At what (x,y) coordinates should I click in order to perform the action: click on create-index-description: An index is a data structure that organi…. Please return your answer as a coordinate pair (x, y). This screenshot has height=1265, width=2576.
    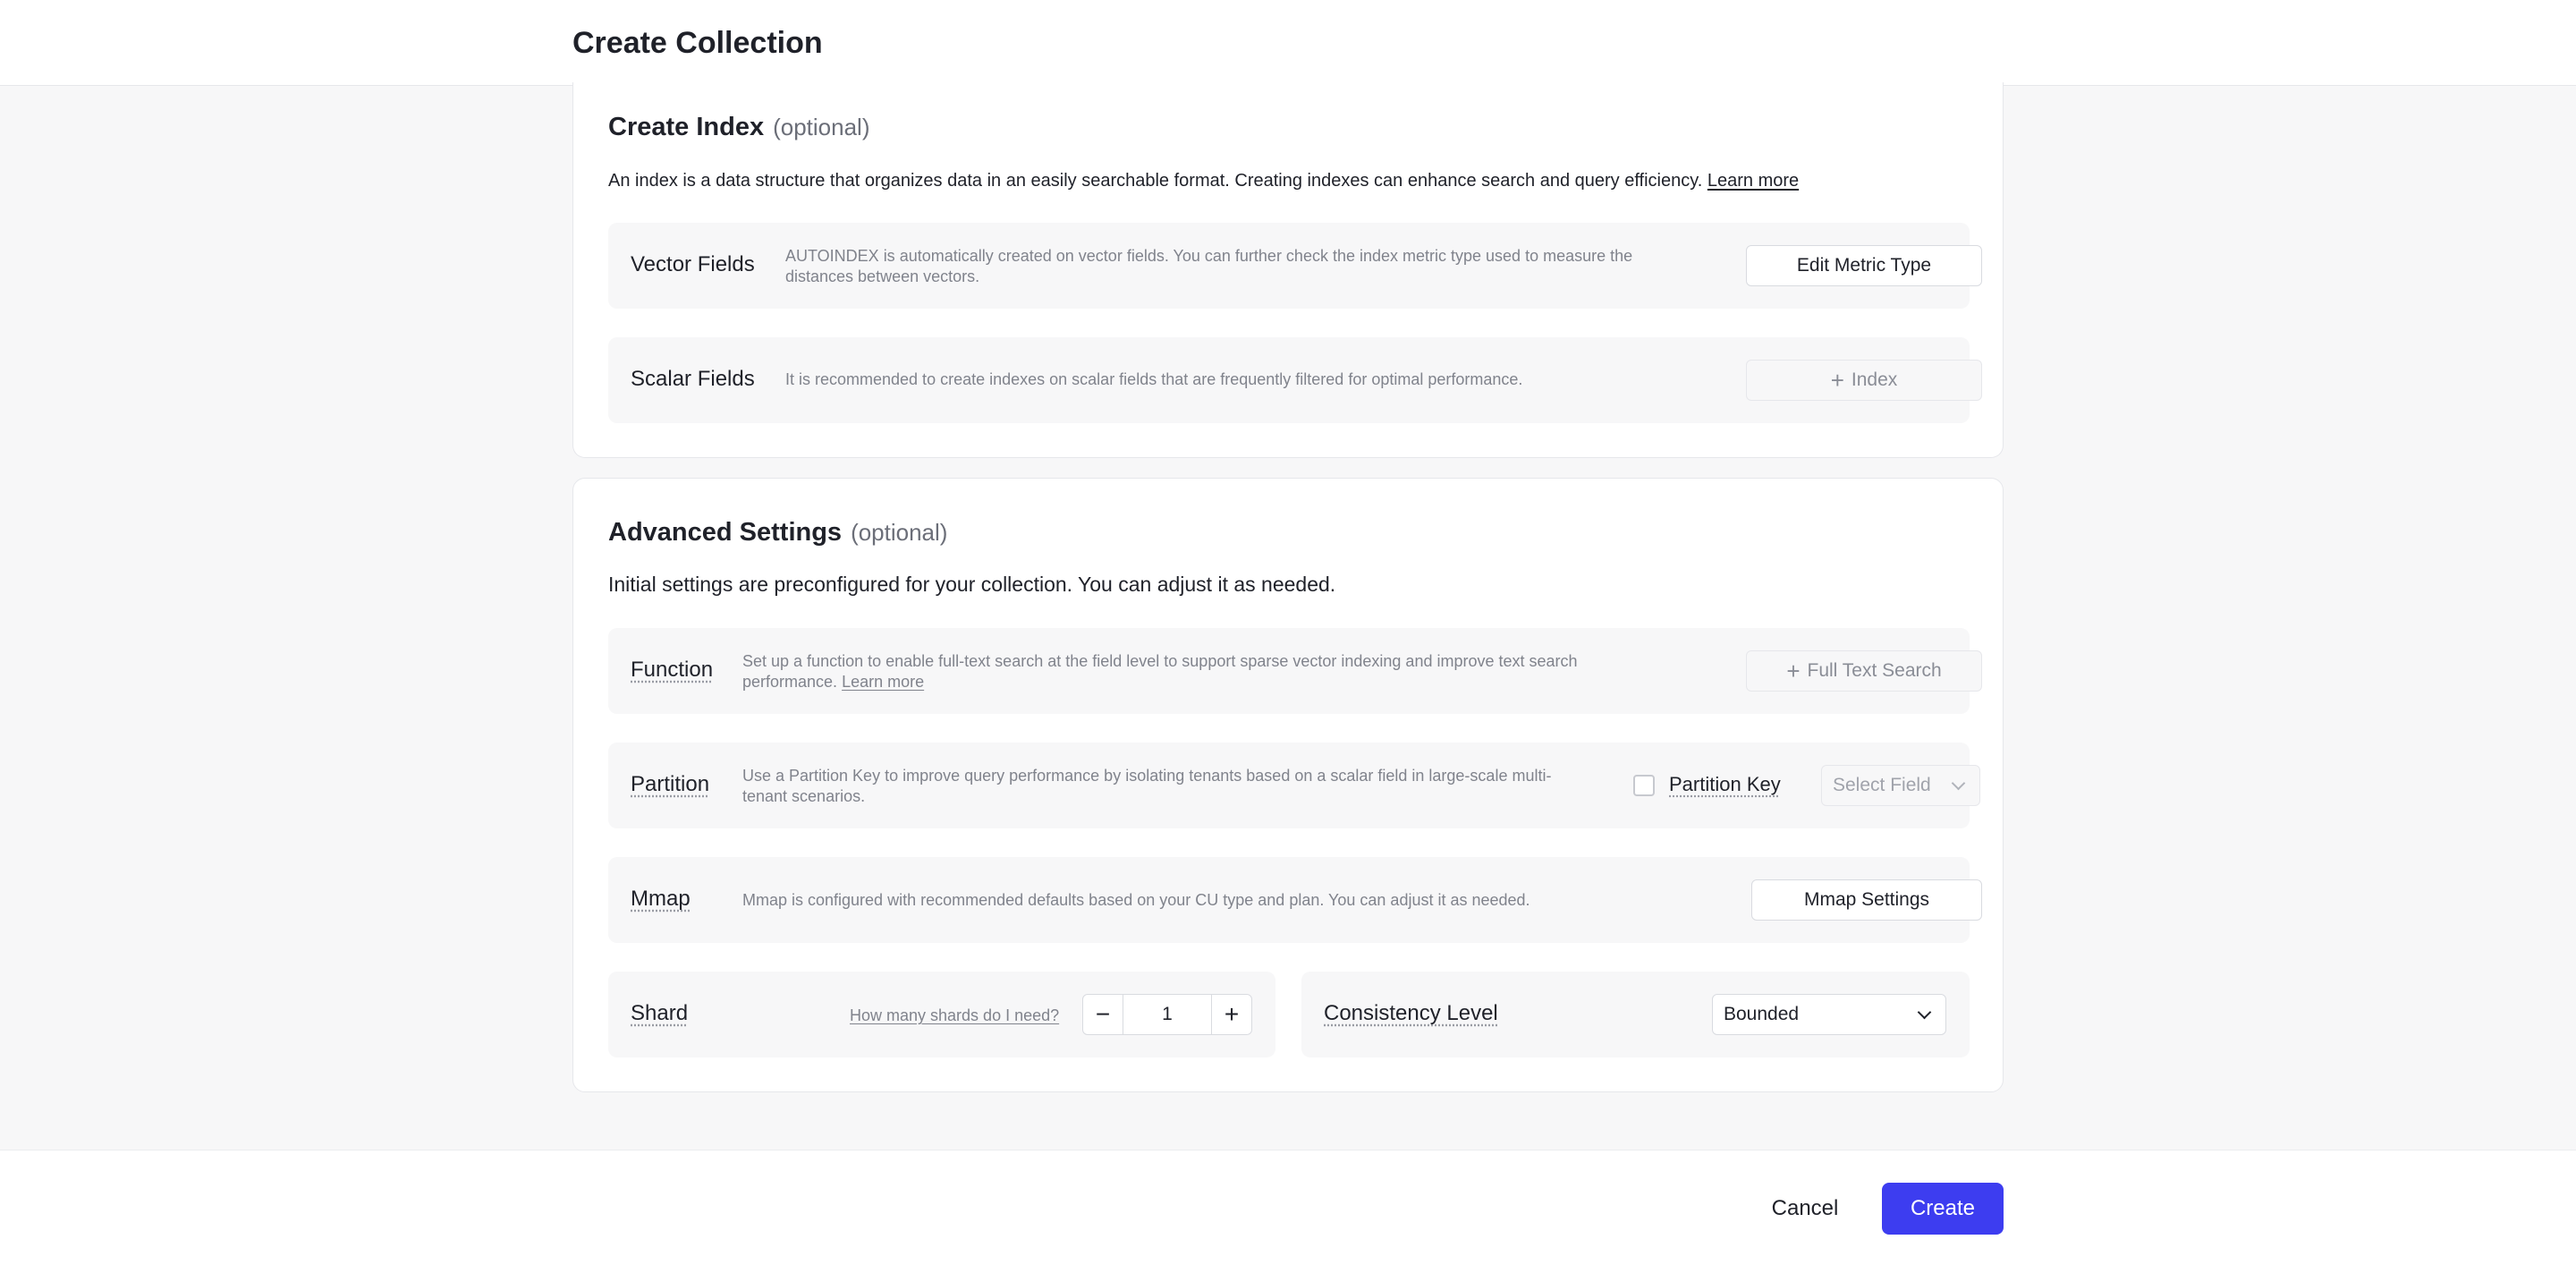
    Looking at the image, I should click on (1203, 180).